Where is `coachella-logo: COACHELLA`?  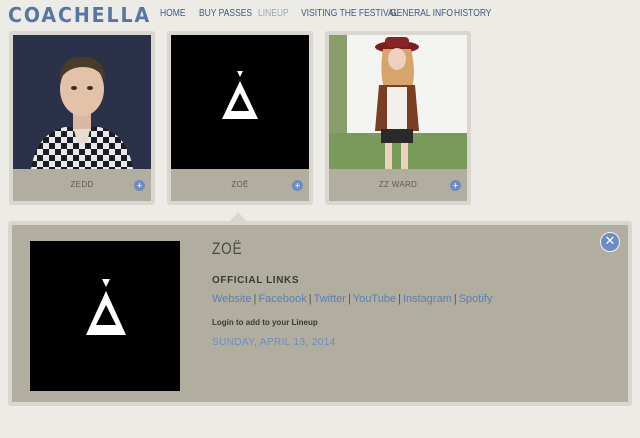 coachella-logo: COACHELLA is located at coordinates (79, 15).